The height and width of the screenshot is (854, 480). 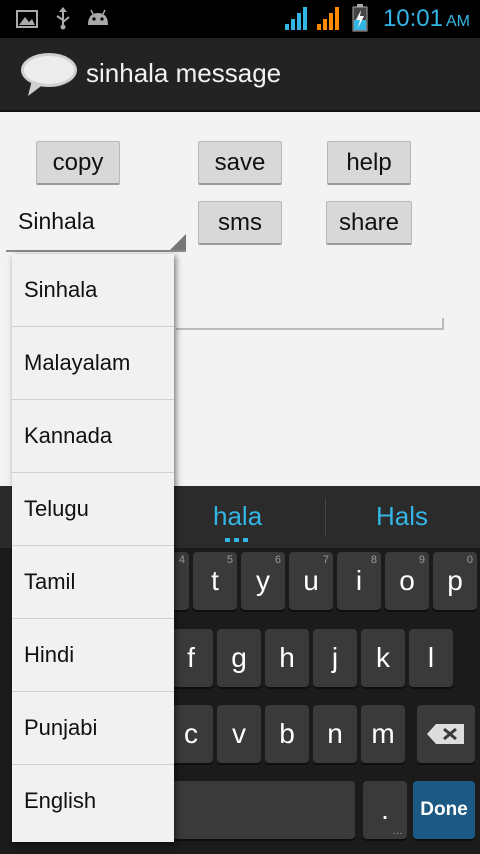 I want to click on suggestion-secondary: Hals, so click(x=402, y=516).